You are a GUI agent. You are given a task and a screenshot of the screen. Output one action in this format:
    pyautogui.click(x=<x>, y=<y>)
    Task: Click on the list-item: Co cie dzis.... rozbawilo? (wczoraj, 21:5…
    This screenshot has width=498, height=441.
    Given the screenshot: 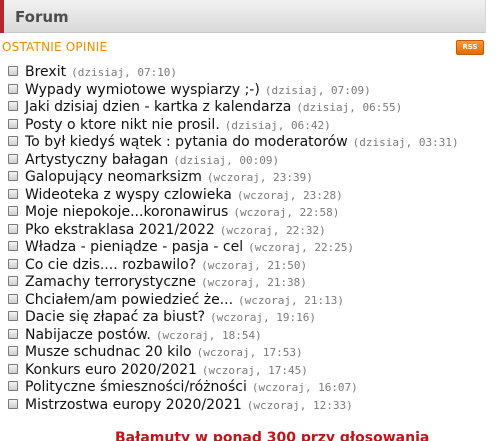 What is the action you would take?
    pyautogui.click(x=232, y=264)
    